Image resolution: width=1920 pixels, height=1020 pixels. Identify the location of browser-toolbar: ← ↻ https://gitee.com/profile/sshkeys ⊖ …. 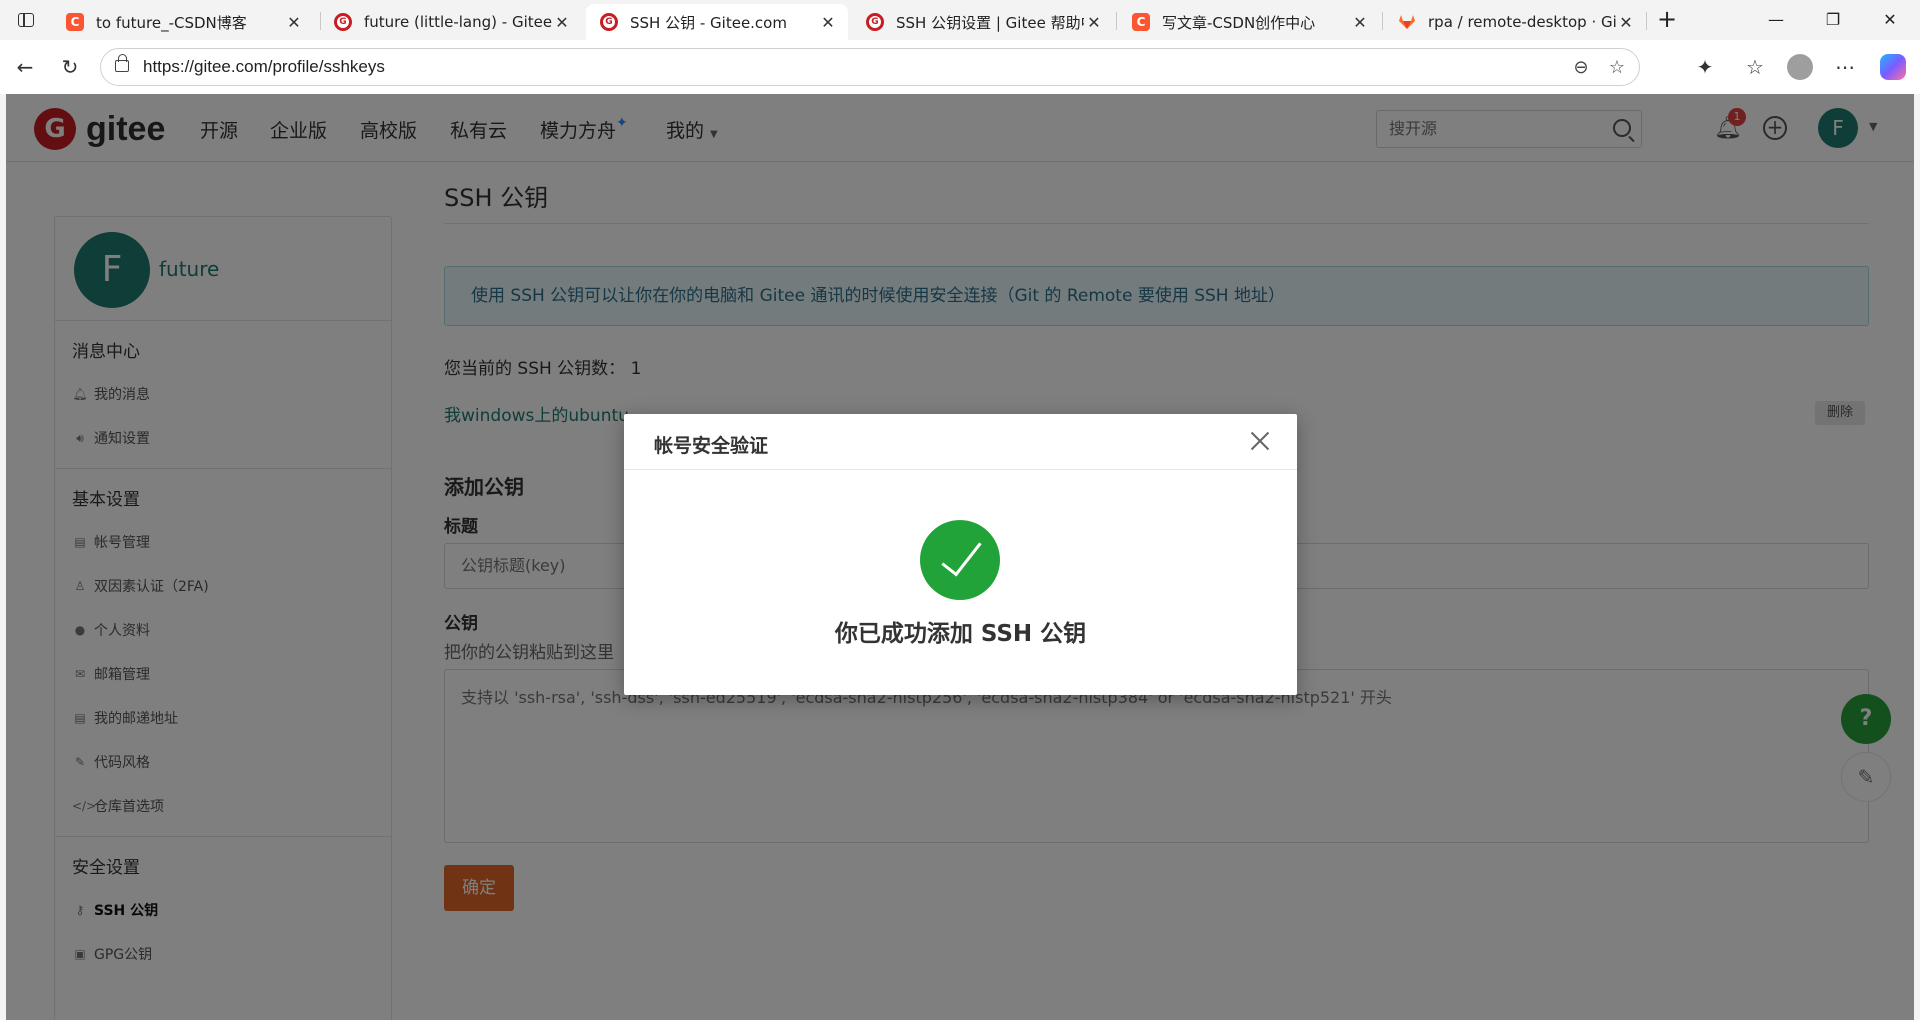
(960, 67).